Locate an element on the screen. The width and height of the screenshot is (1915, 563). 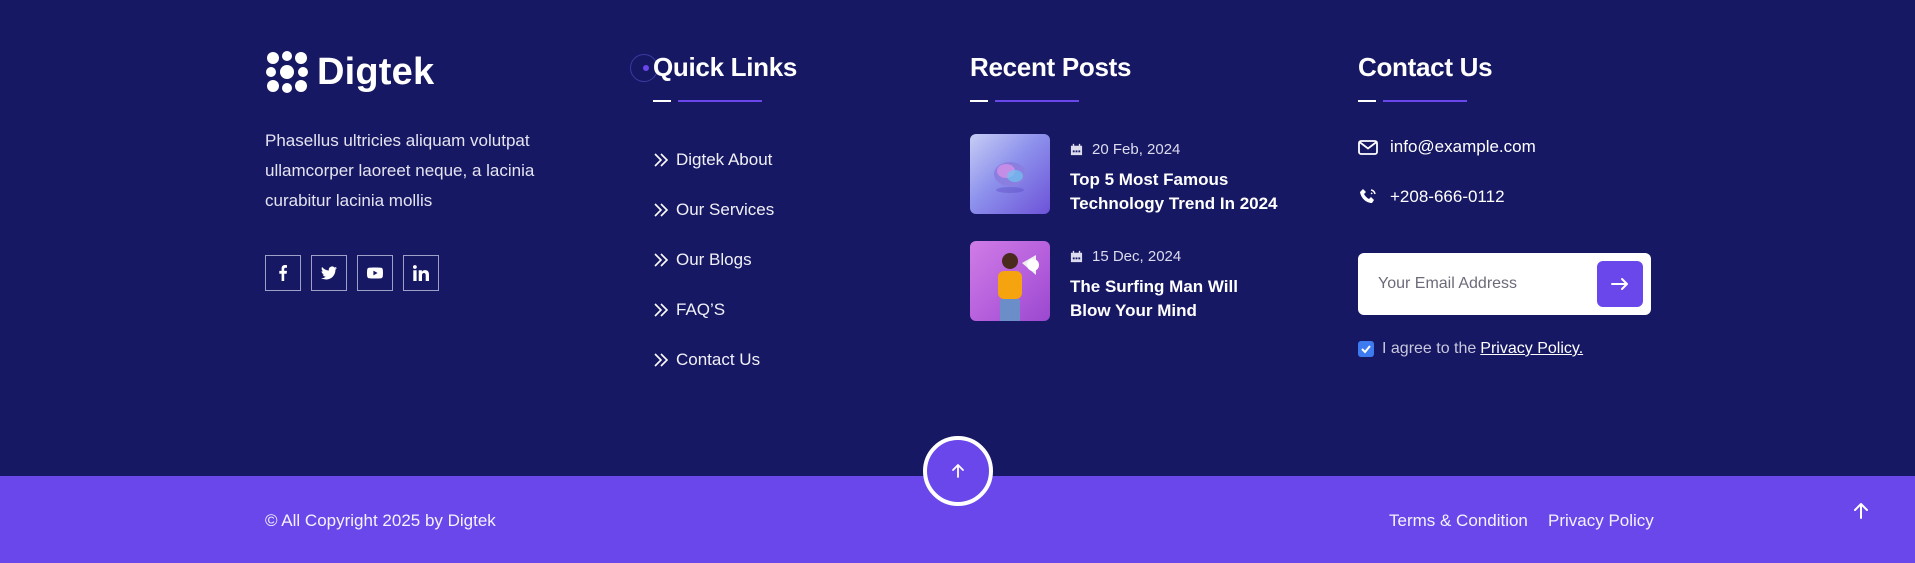
phone-icon is located at coordinates (1368, 196).